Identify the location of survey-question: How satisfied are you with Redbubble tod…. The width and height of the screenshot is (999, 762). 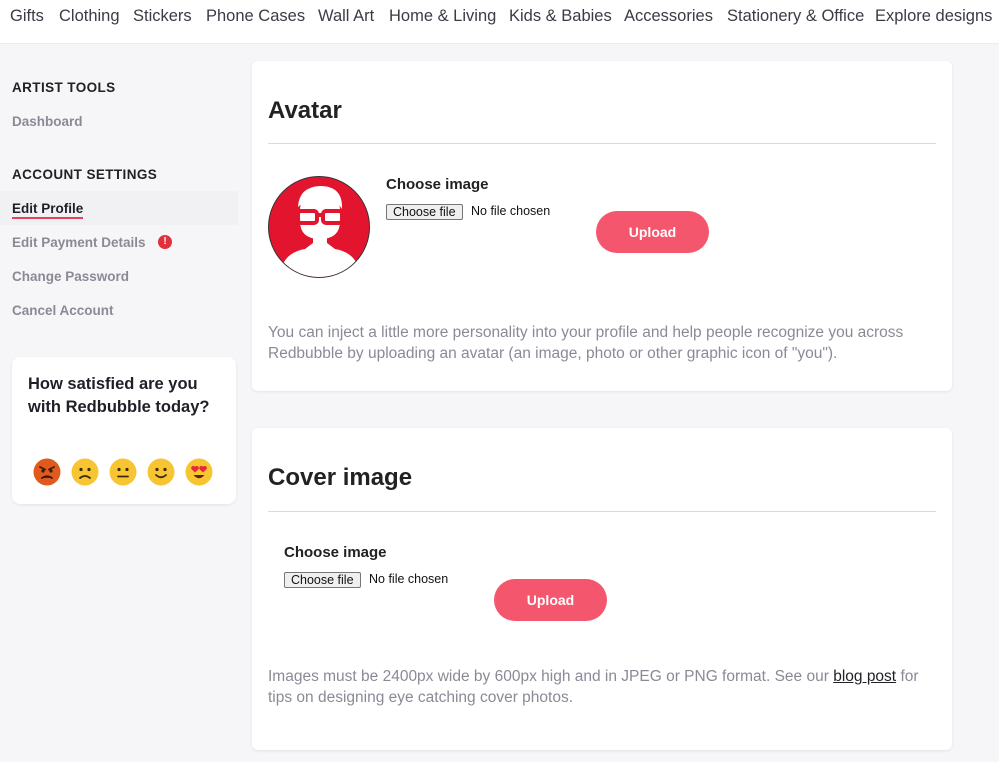
(119, 395).